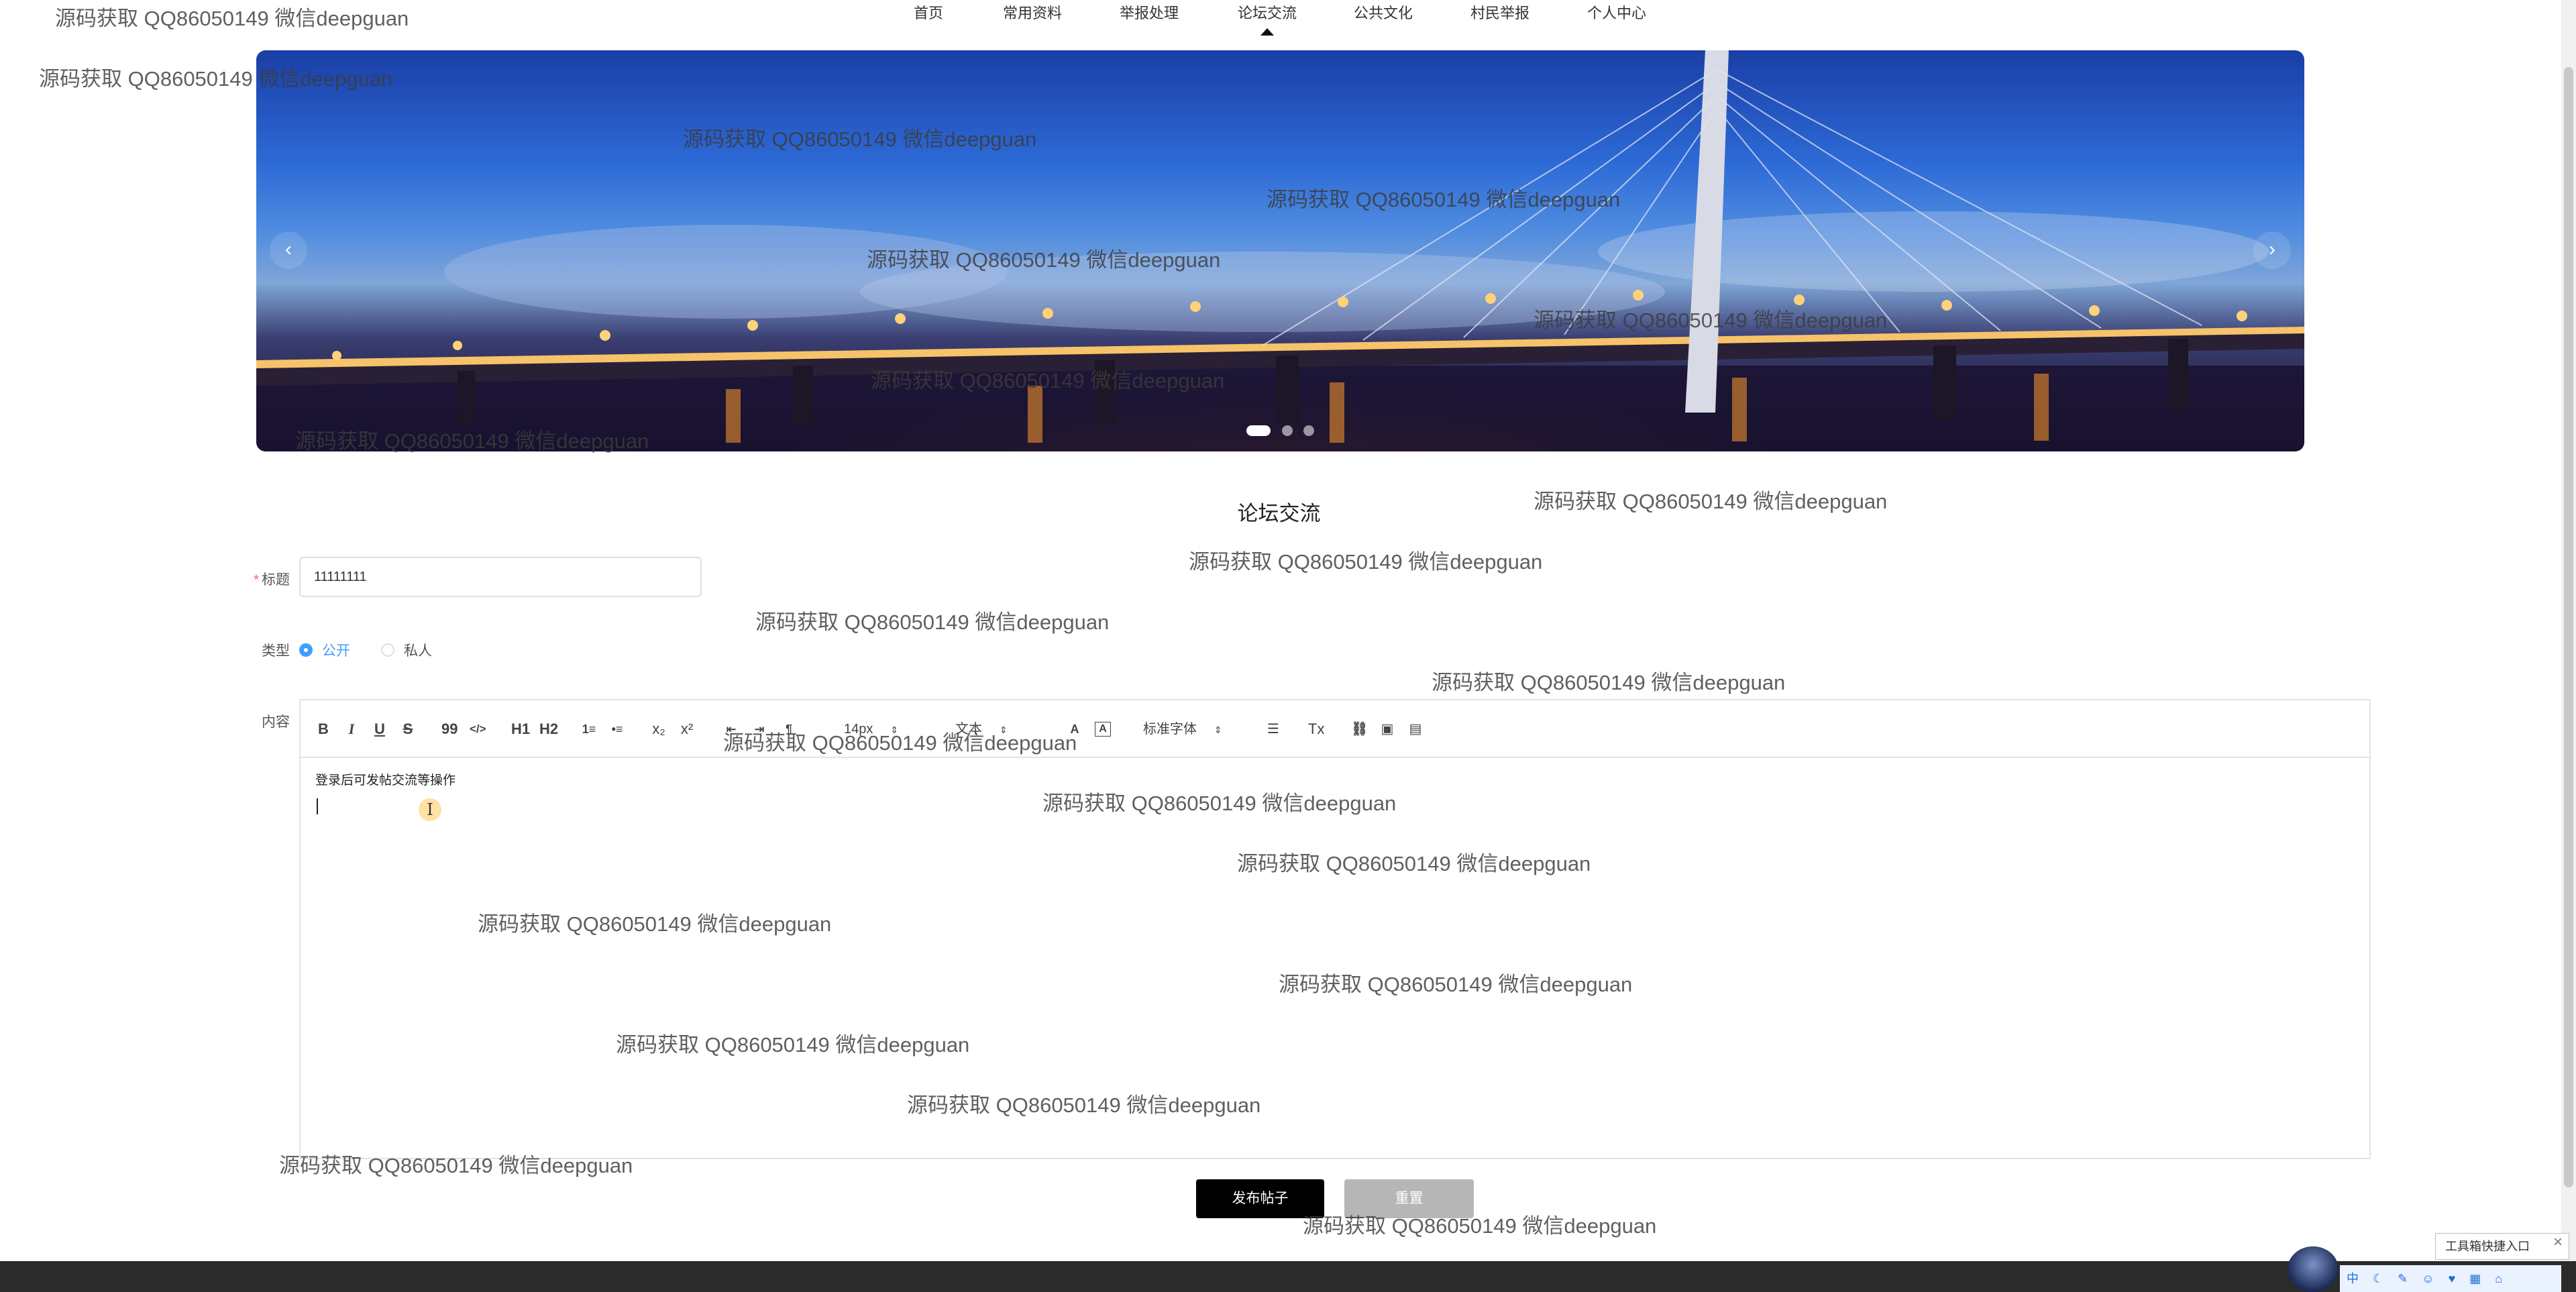 Image resolution: width=2576 pixels, height=1292 pixels. Describe the element at coordinates (1383, 12) in the screenshot. I see `nav-item-culture: 公共文化` at that location.